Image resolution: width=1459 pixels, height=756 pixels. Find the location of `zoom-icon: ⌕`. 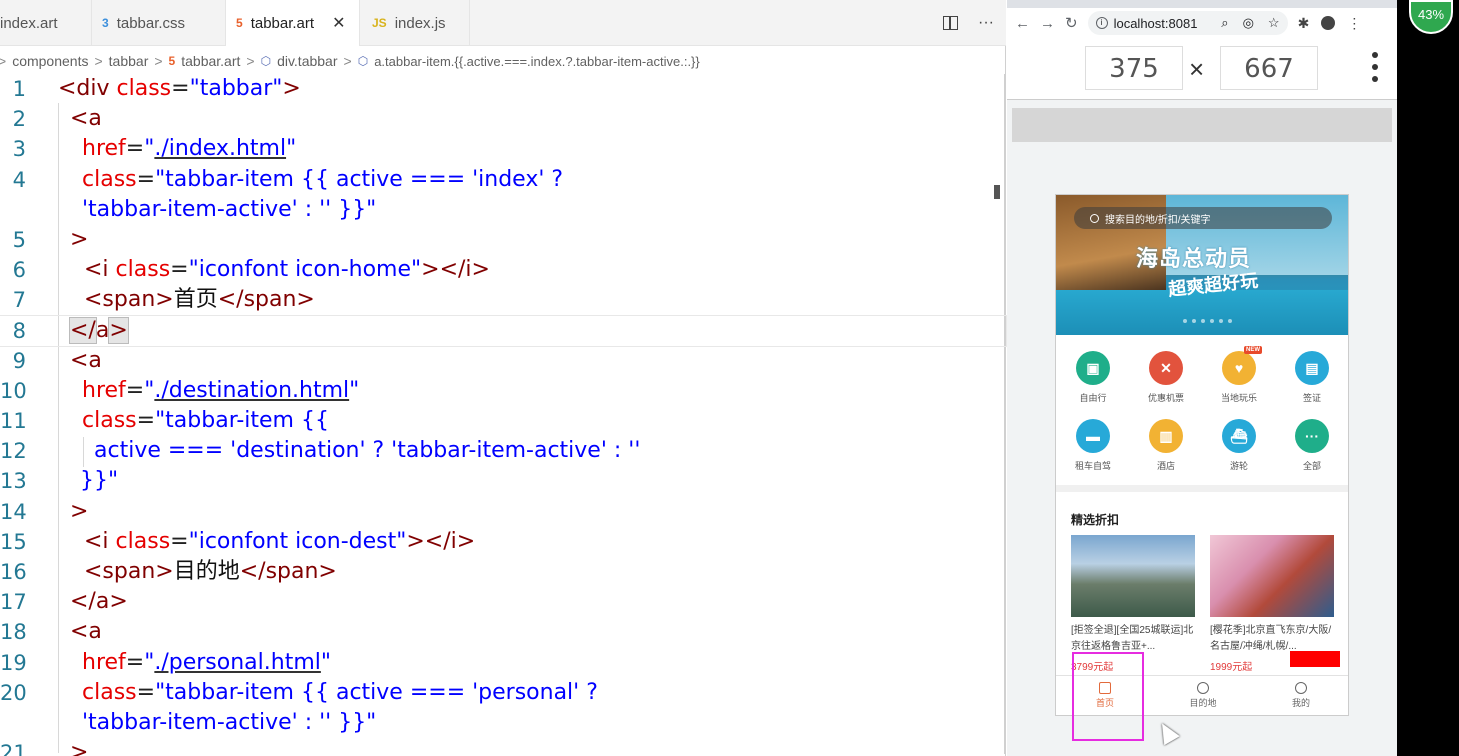

zoom-icon: ⌕ is located at coordinates (1224, 23).